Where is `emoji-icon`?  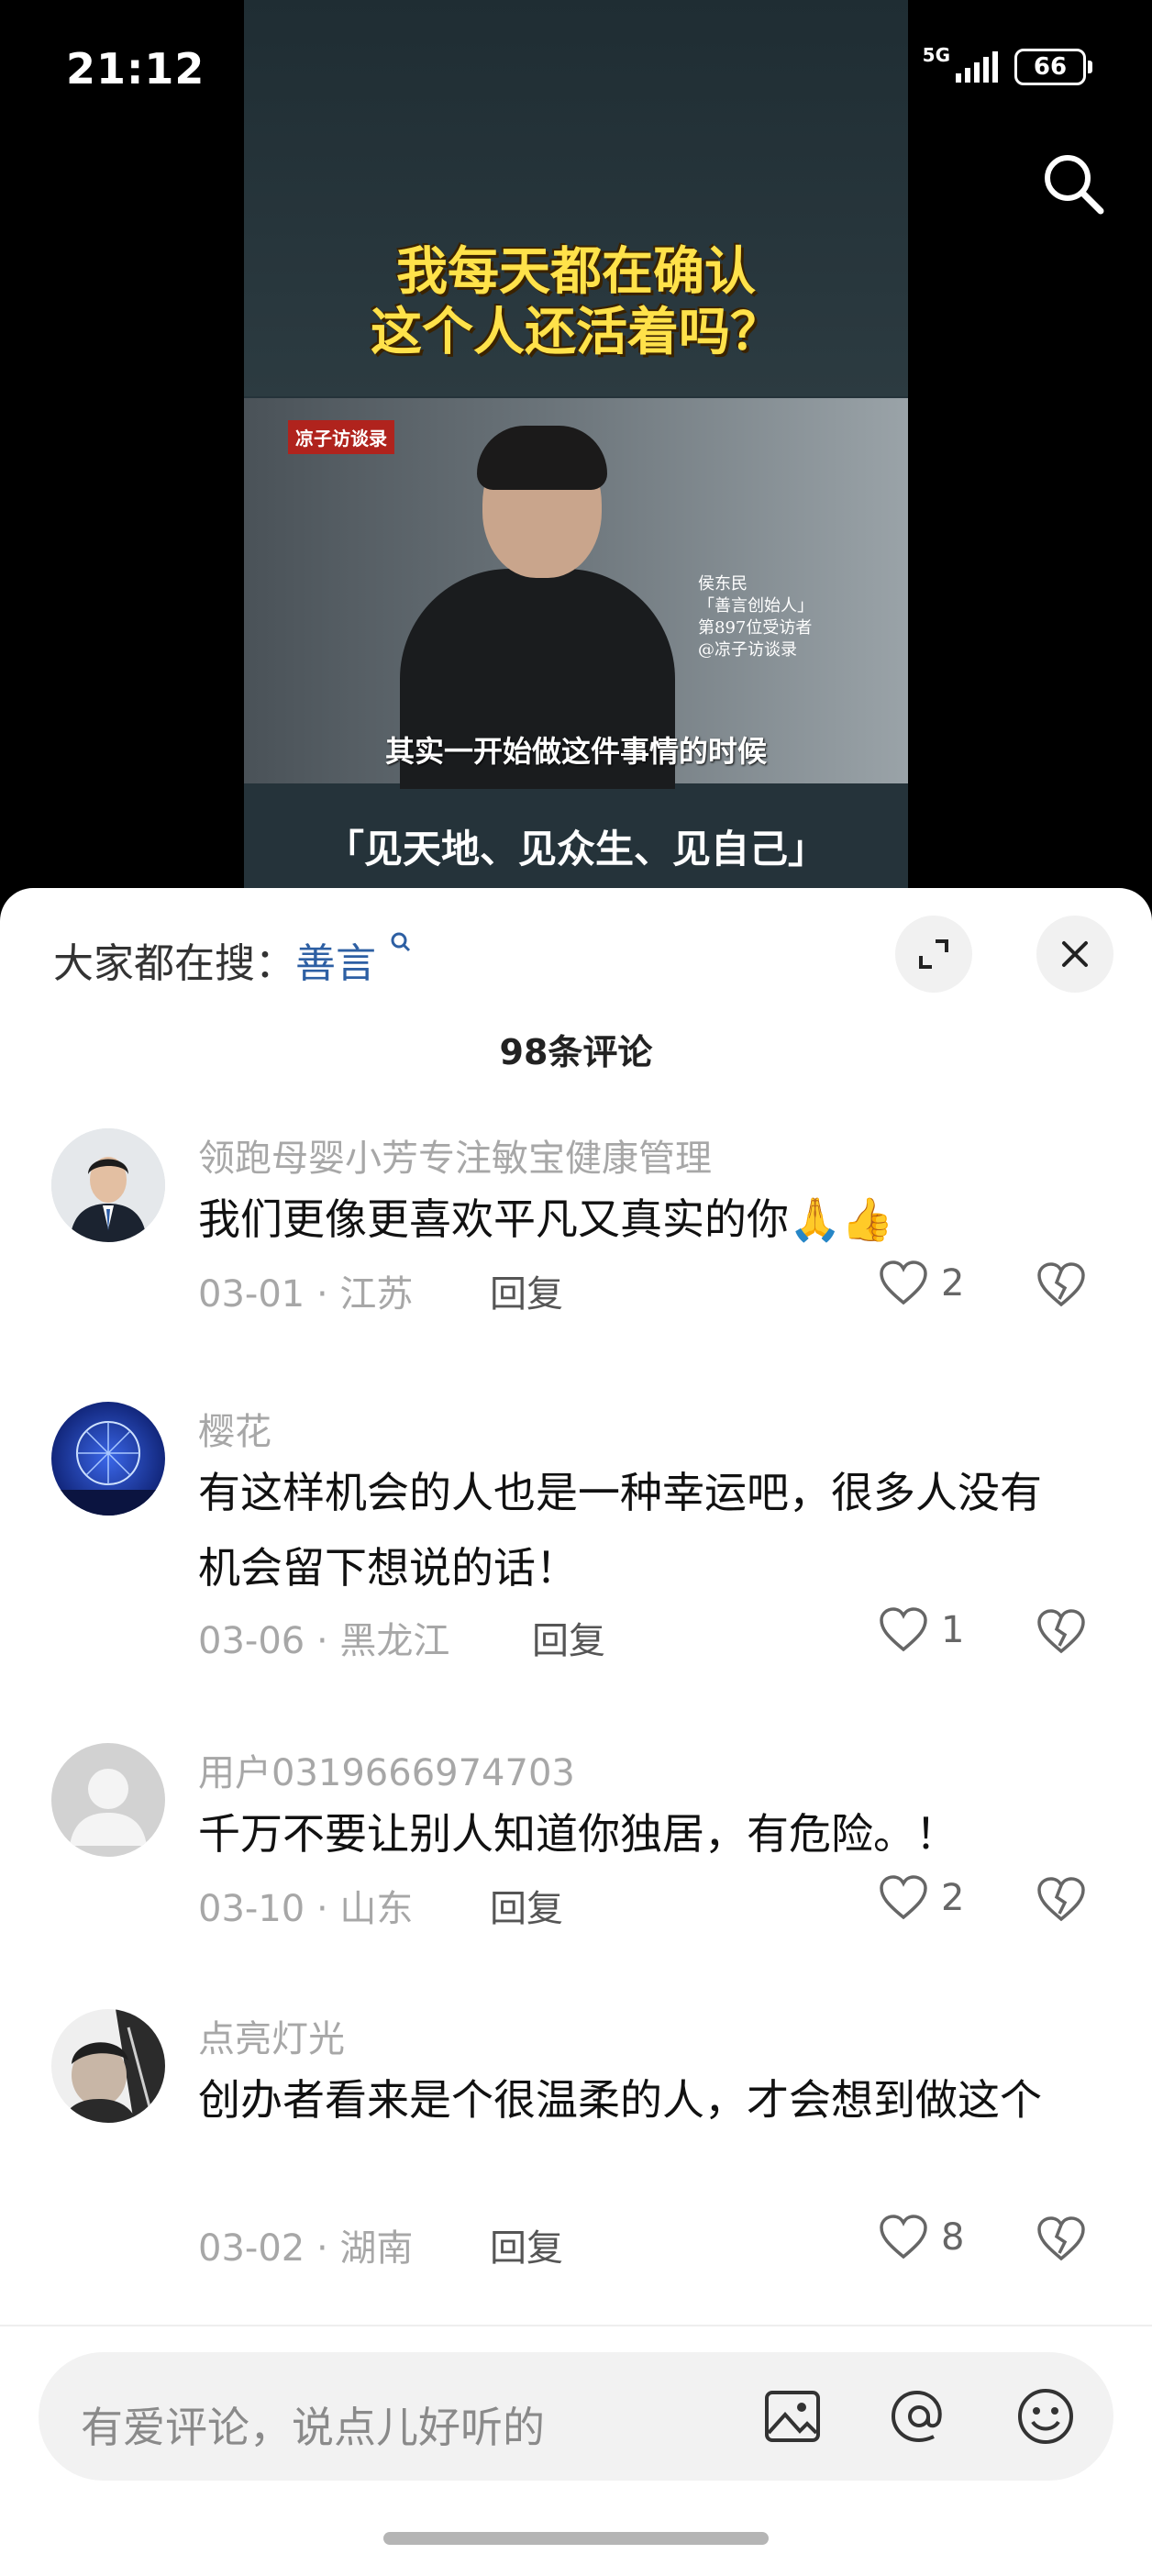
emoji-icon is located at coordinates (1045, 2416).